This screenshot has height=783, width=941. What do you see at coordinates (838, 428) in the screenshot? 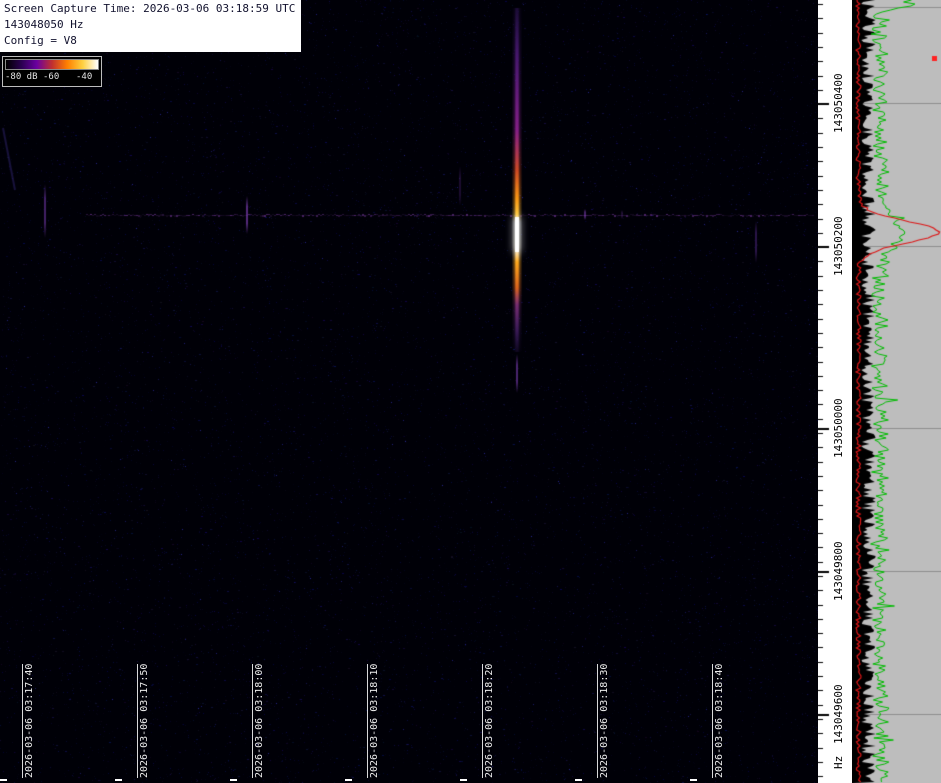
I see `freq-axis-label: 143050000` at bounding box center [838, 428].